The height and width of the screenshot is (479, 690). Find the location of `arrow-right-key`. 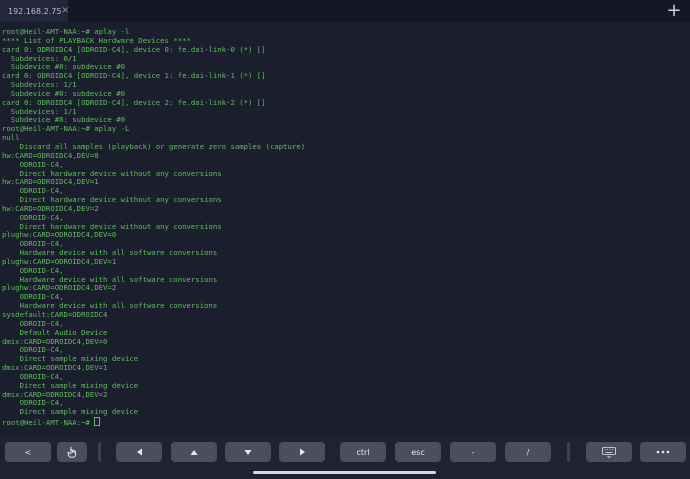

arrow-right-key is located at coordinates (302, 452).